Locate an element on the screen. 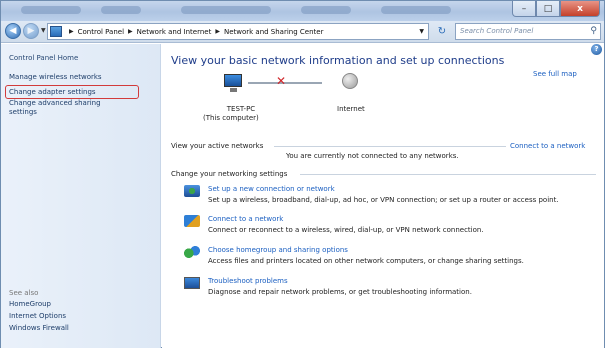 This screenshot has height=348, width=605. troubleshoot-icon is located at coordinates (192, 283).